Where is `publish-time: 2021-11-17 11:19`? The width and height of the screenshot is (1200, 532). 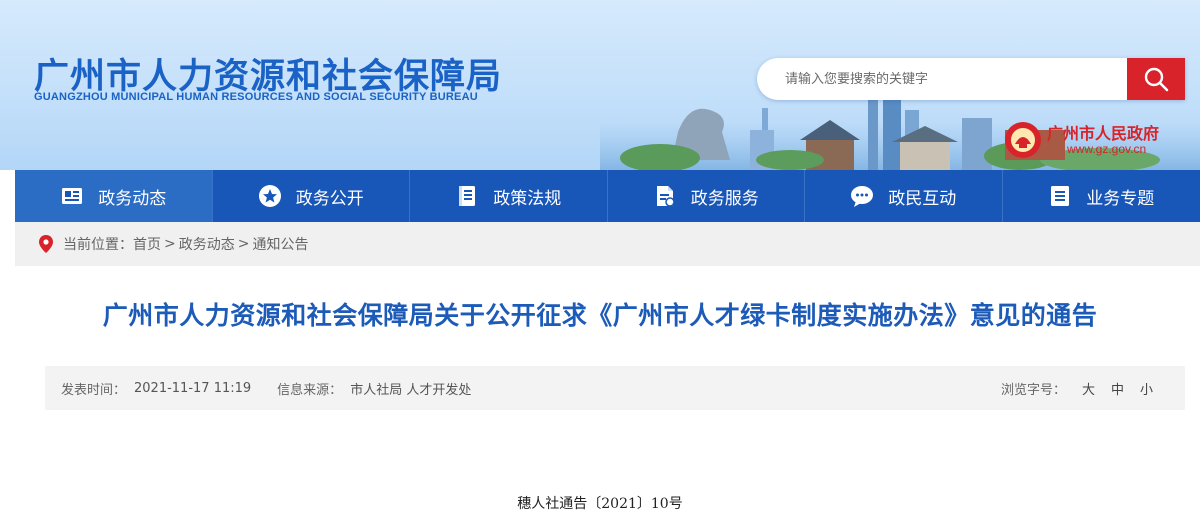 publish-time: 2021-11-17 11:19 is located at coordinates (193, 388).